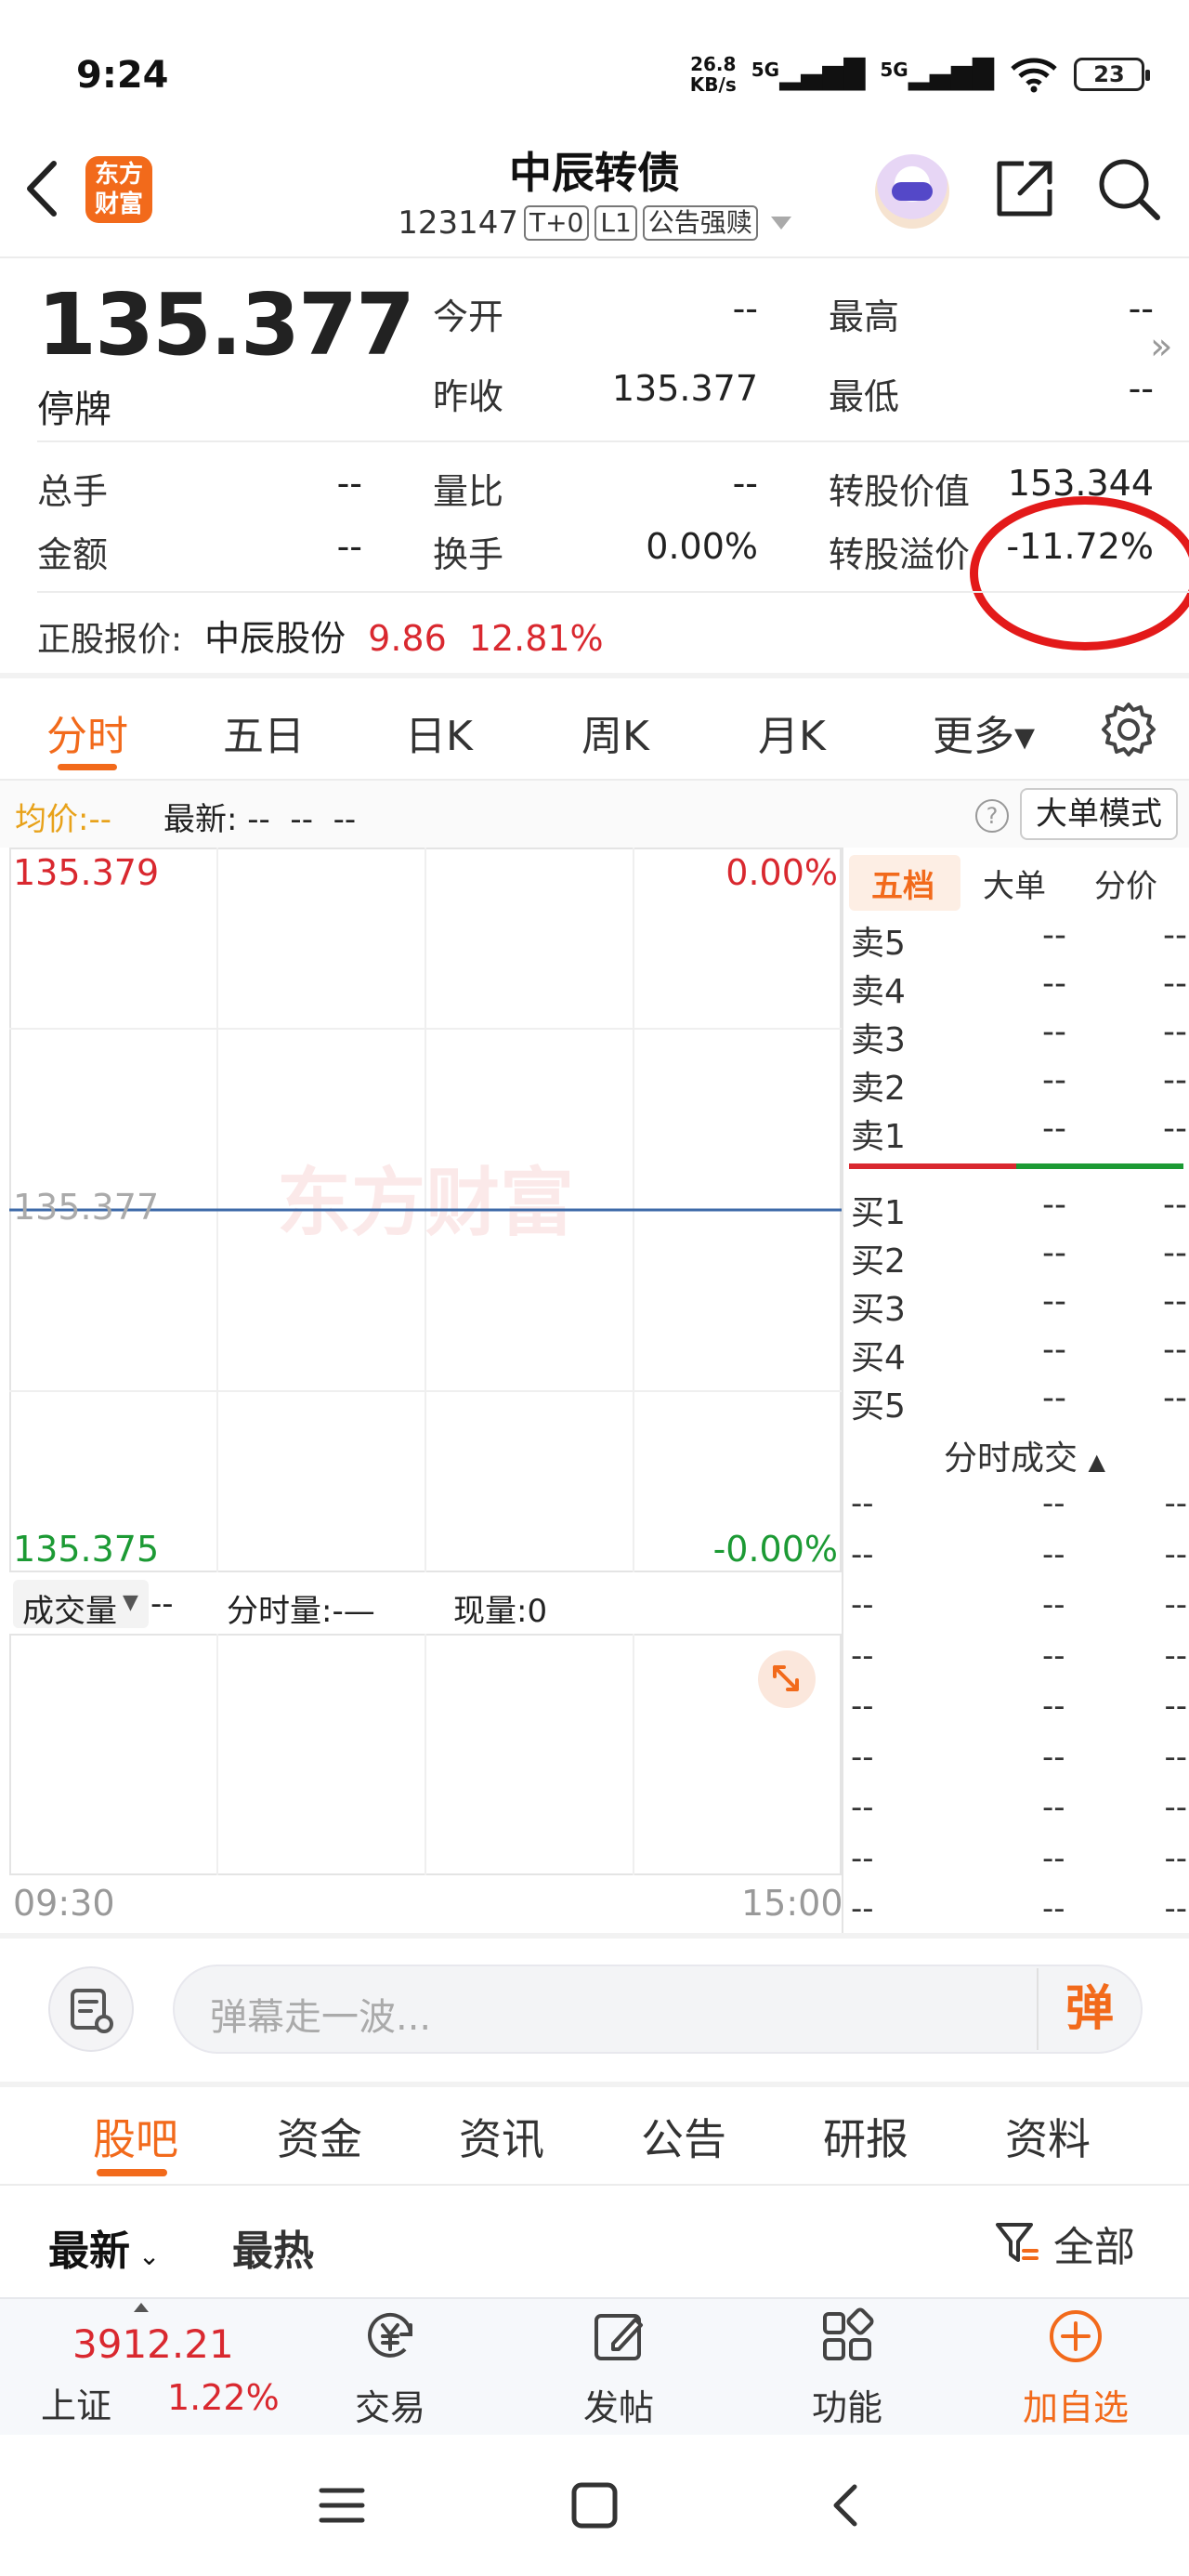 The height and width of the screenshot is (2576, 1189). I want to click on amount-label: 金额, so click(73, 554).